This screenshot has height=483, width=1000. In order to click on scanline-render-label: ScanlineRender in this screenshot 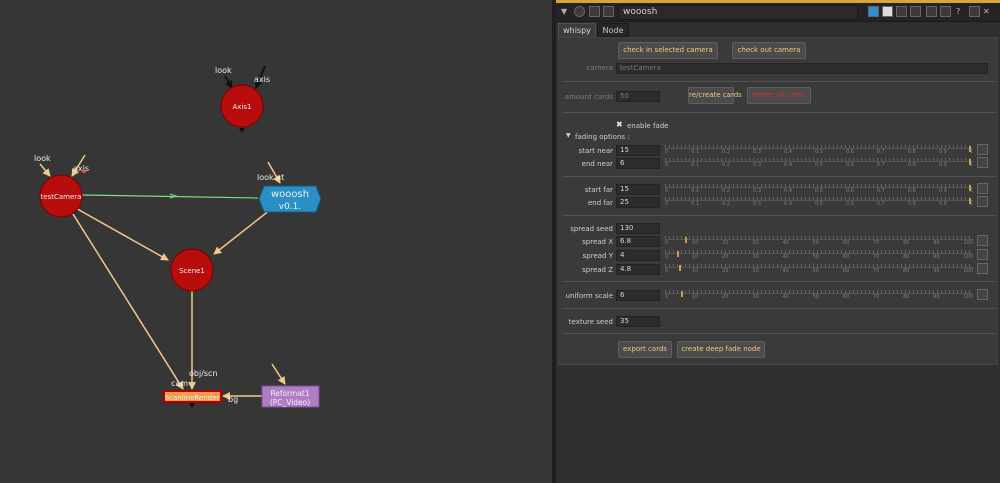, I will do `click(192, 398)`.